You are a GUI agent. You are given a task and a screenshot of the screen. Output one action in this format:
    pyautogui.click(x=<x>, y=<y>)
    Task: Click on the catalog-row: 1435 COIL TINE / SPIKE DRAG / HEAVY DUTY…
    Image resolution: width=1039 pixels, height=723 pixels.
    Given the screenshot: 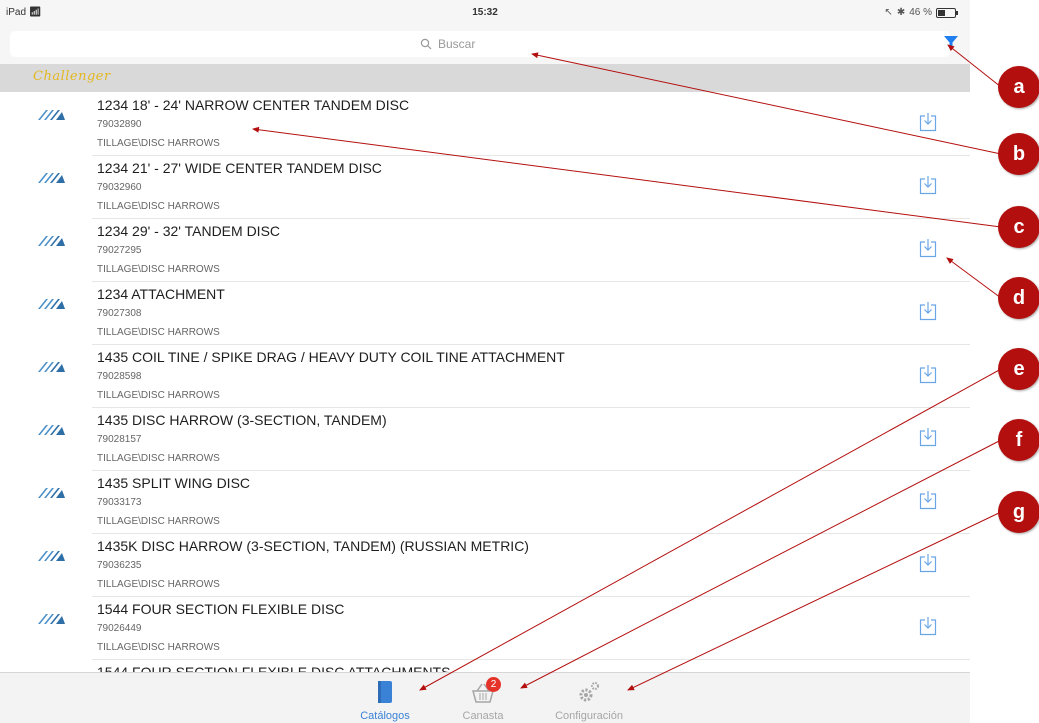 What is the action you would take?
    pyautogui.click(x=485, y=376)
    